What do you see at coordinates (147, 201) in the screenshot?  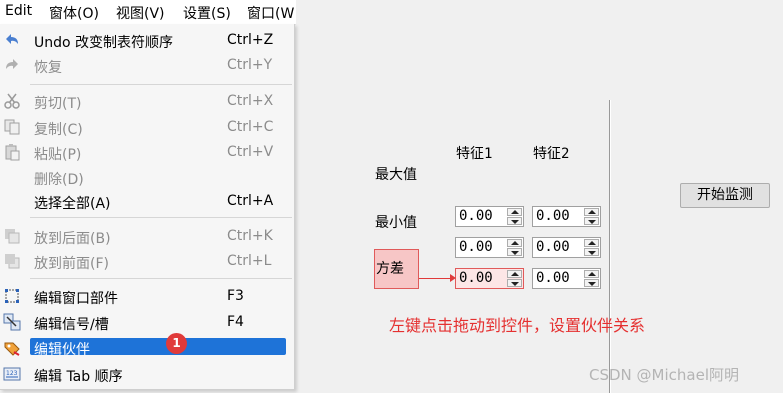 I see `menu-item-select-all: 选择全部(A) Ctrl+A` at bounding box center [147, 201].